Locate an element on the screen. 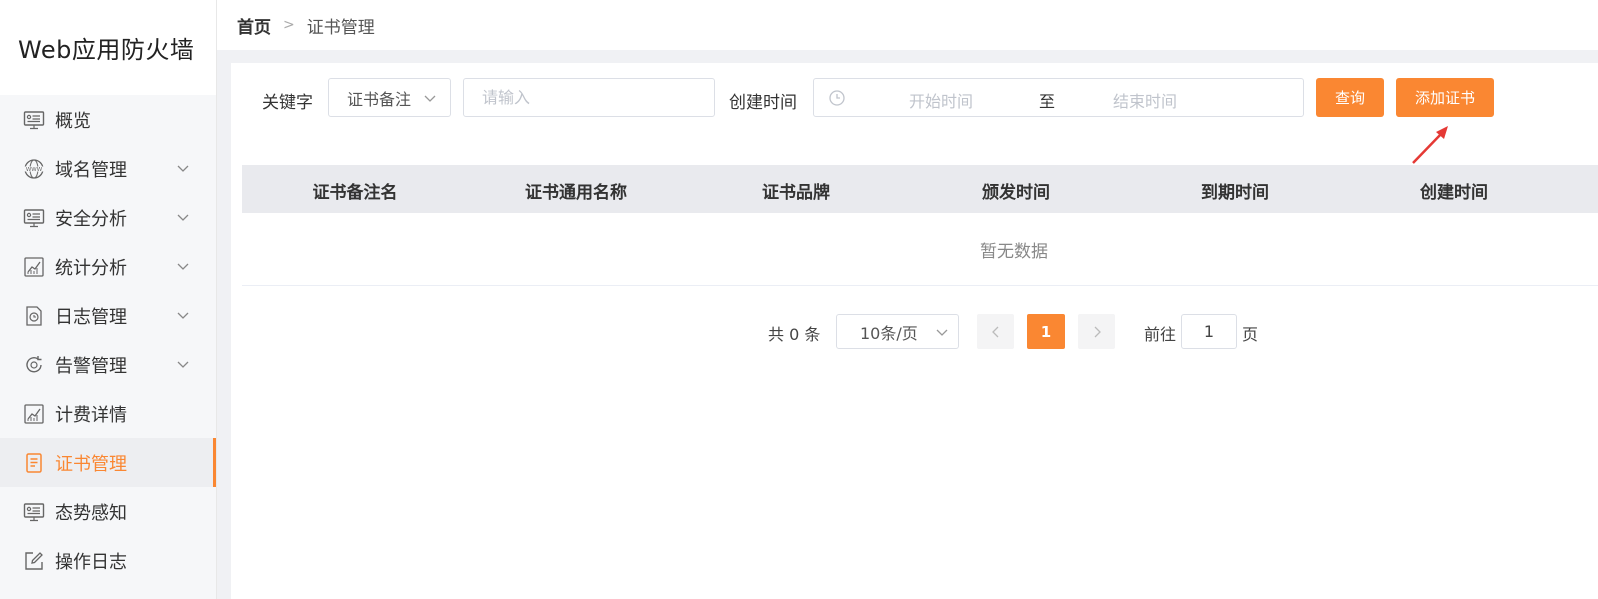 The image size is (1598, 599). sidebar-item-label: 域名管理 is located at coordinates (91, 170).